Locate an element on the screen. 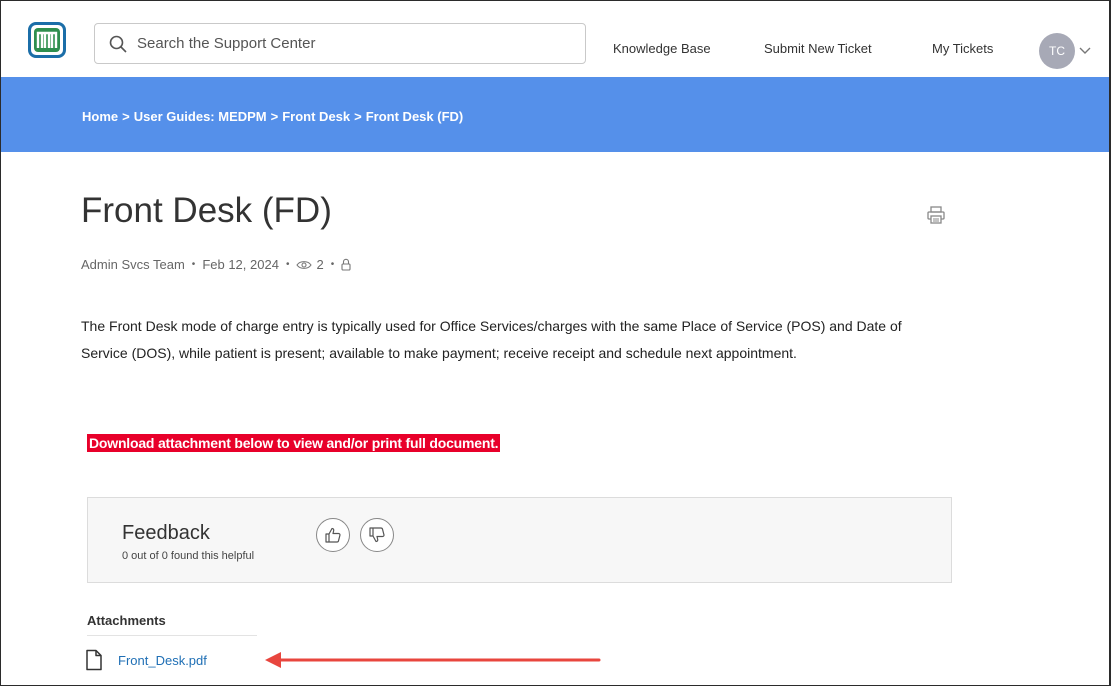 Image resolution: width=1111 pixels, height=686 pixels. logo-icon is located at coordinates (47, 40).